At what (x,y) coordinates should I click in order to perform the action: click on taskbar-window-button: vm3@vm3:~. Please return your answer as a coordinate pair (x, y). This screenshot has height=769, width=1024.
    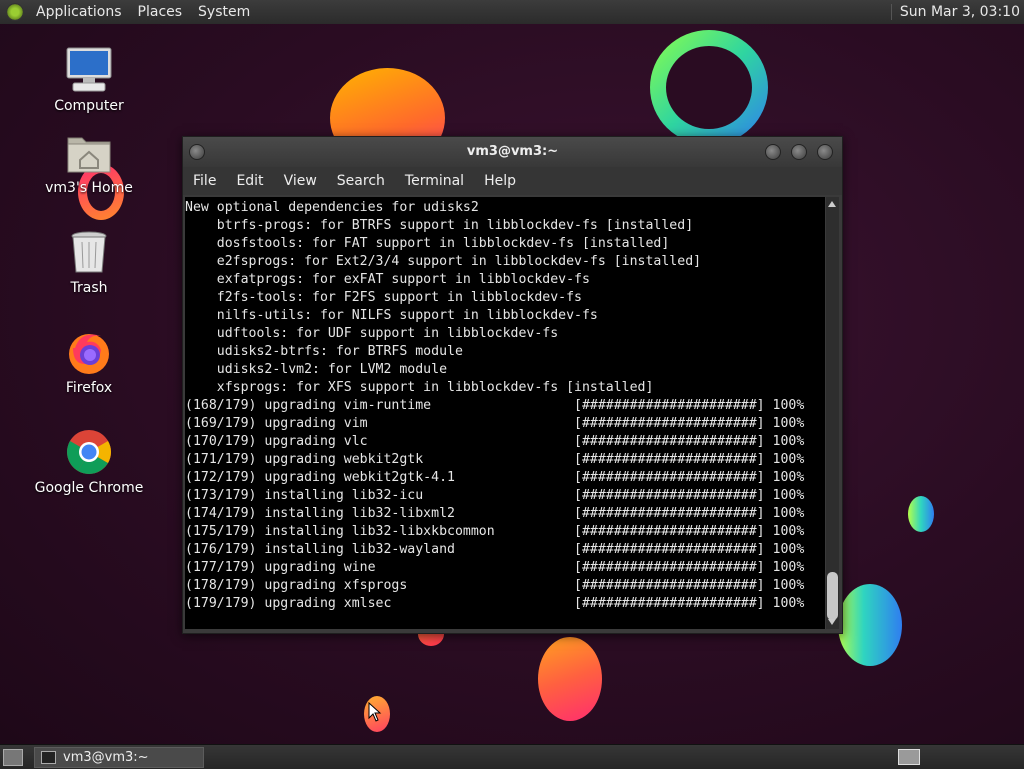
    Looking at the image, I should click on (119, 757).